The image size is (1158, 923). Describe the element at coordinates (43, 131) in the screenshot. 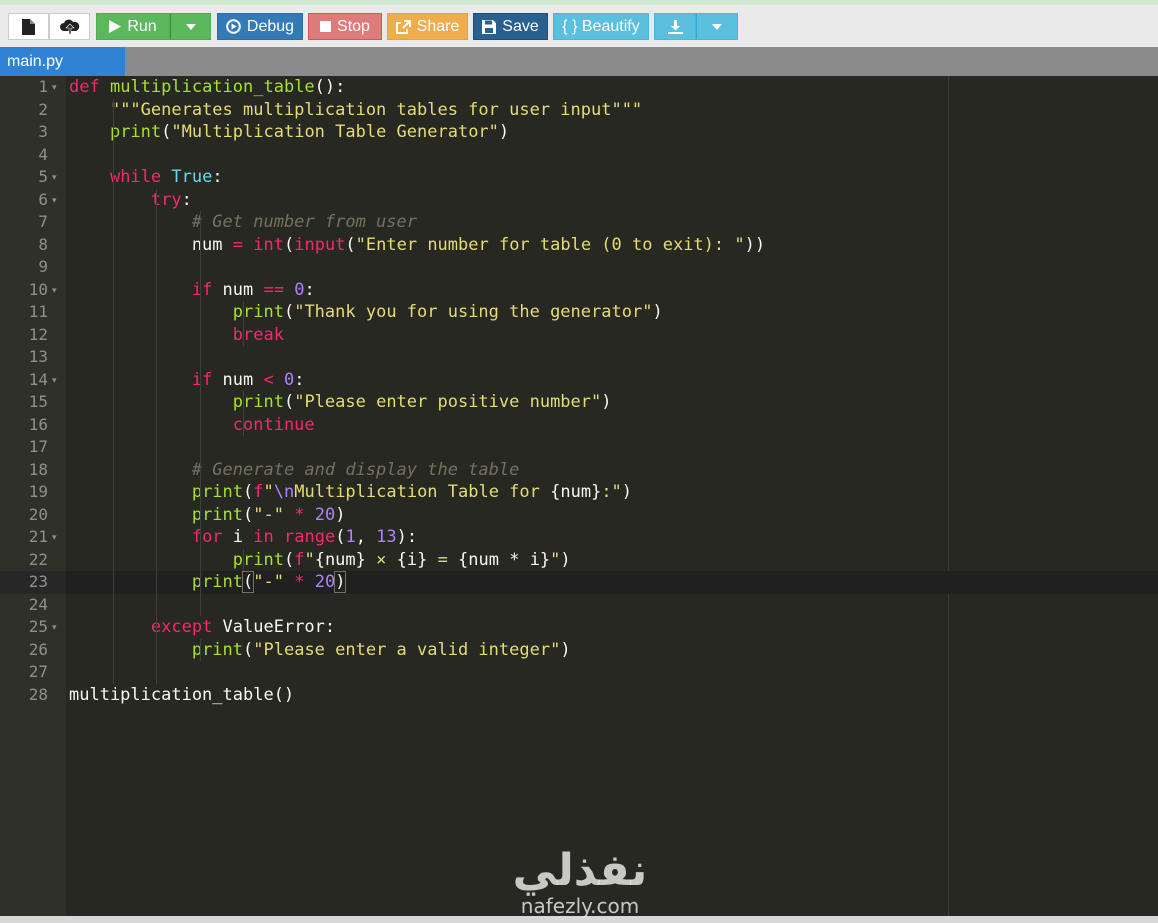

I see `line-number: 3` at that location.